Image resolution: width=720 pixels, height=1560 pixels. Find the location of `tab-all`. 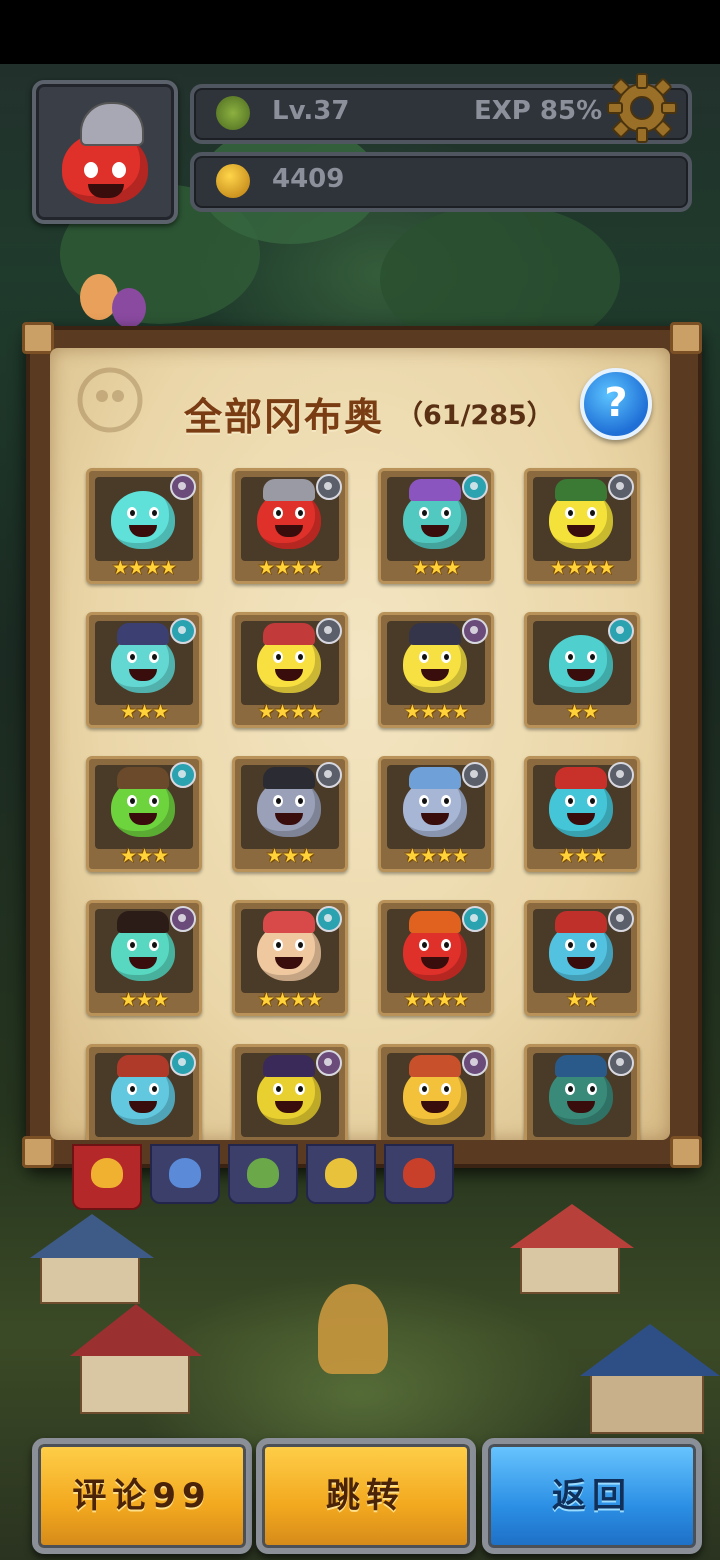

tab-all is located at coordinates (107, 1177).